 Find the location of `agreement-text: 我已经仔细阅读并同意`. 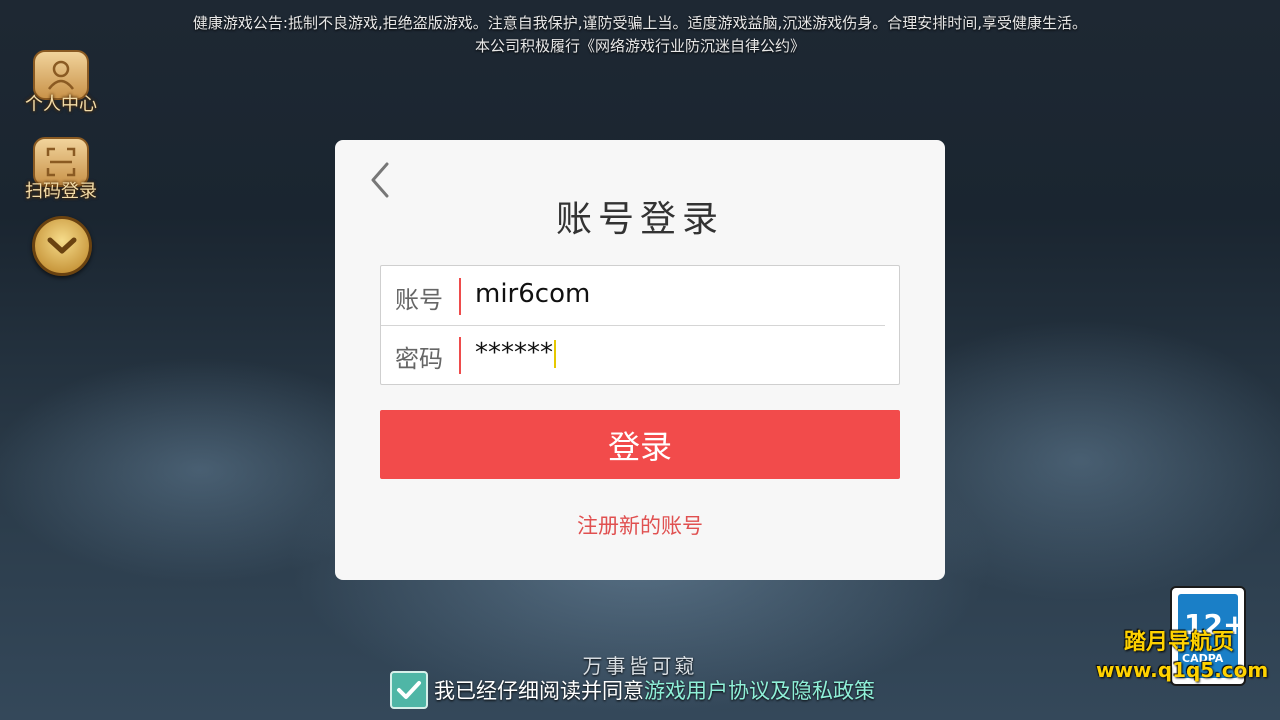

agreement-text: 我已经仔细阅读并同意 is located at coordinates (539, 691).